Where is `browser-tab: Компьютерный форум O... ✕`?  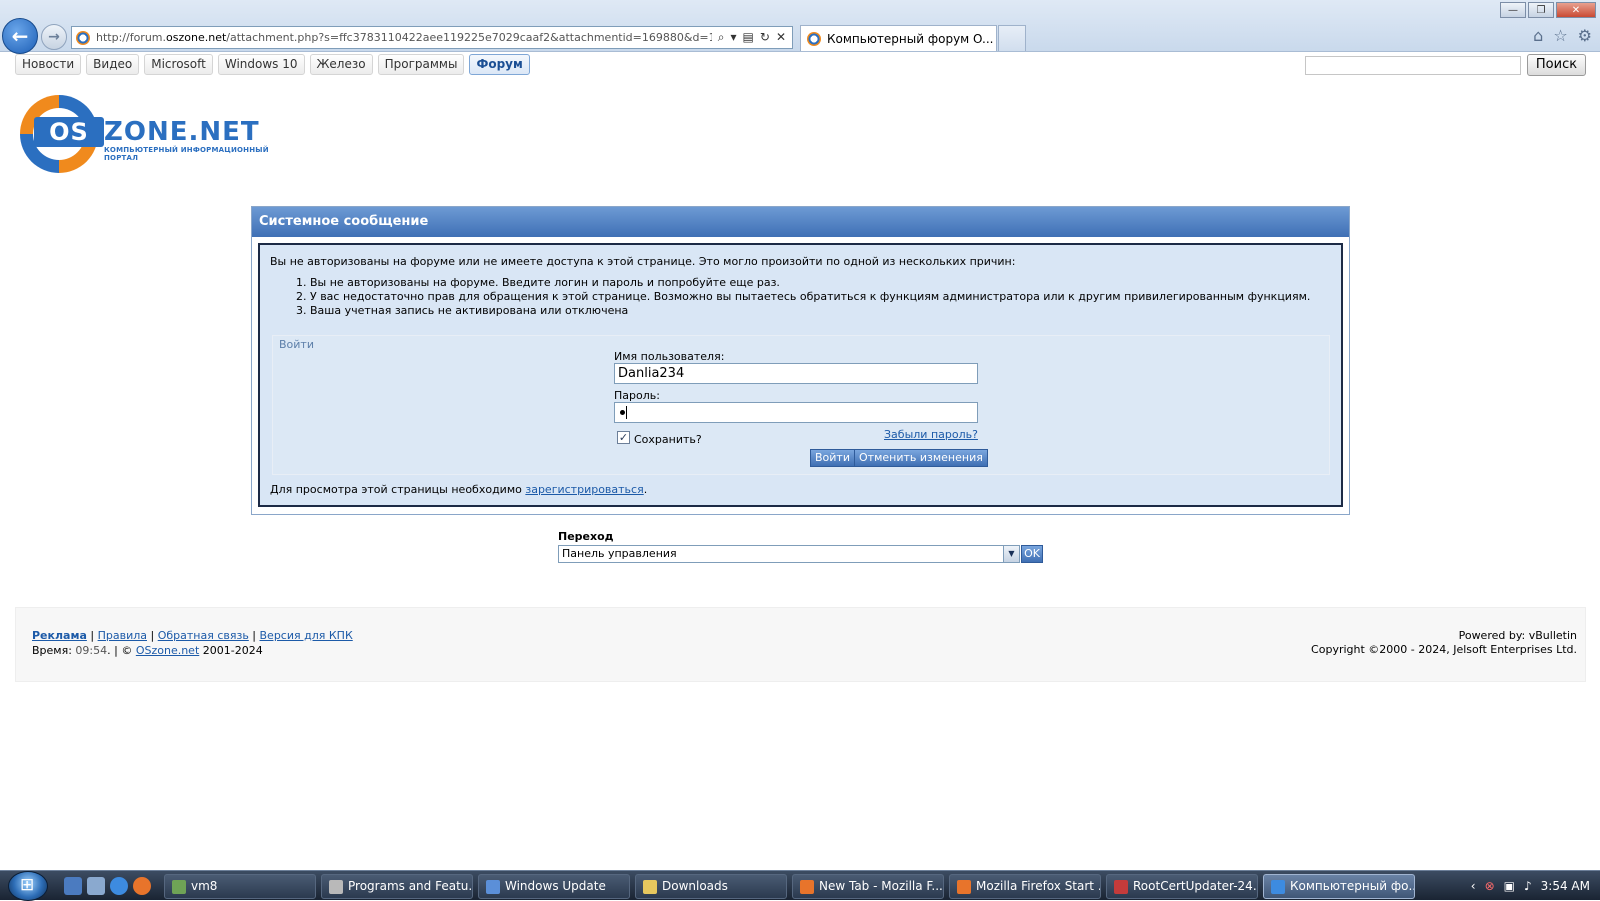
browser-tab: Компьютерный форум O... ✕ is located at coordinates (898, 38).